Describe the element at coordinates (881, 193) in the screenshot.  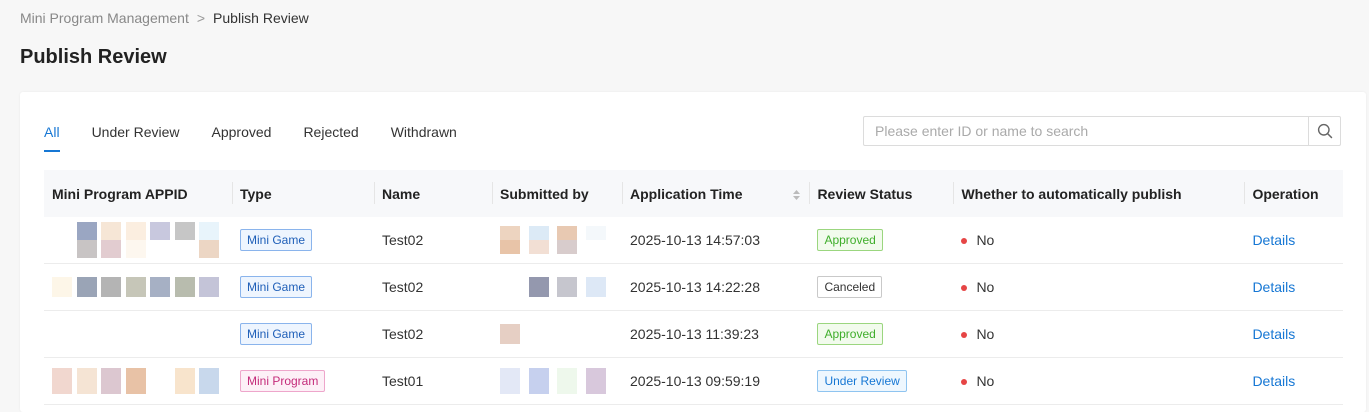
I see `col-review-status: Review Status` at that location.